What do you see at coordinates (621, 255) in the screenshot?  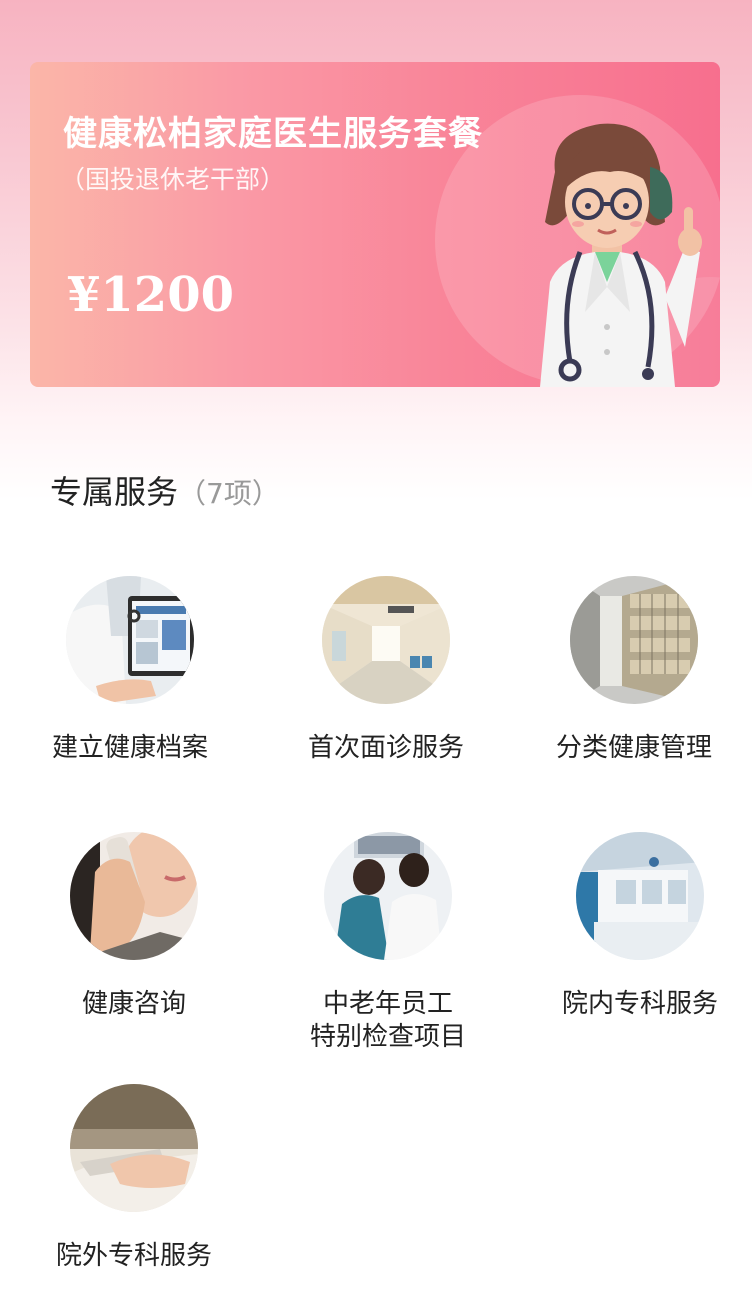 I see `doctor-illustration` at bounding box center [621, 255].